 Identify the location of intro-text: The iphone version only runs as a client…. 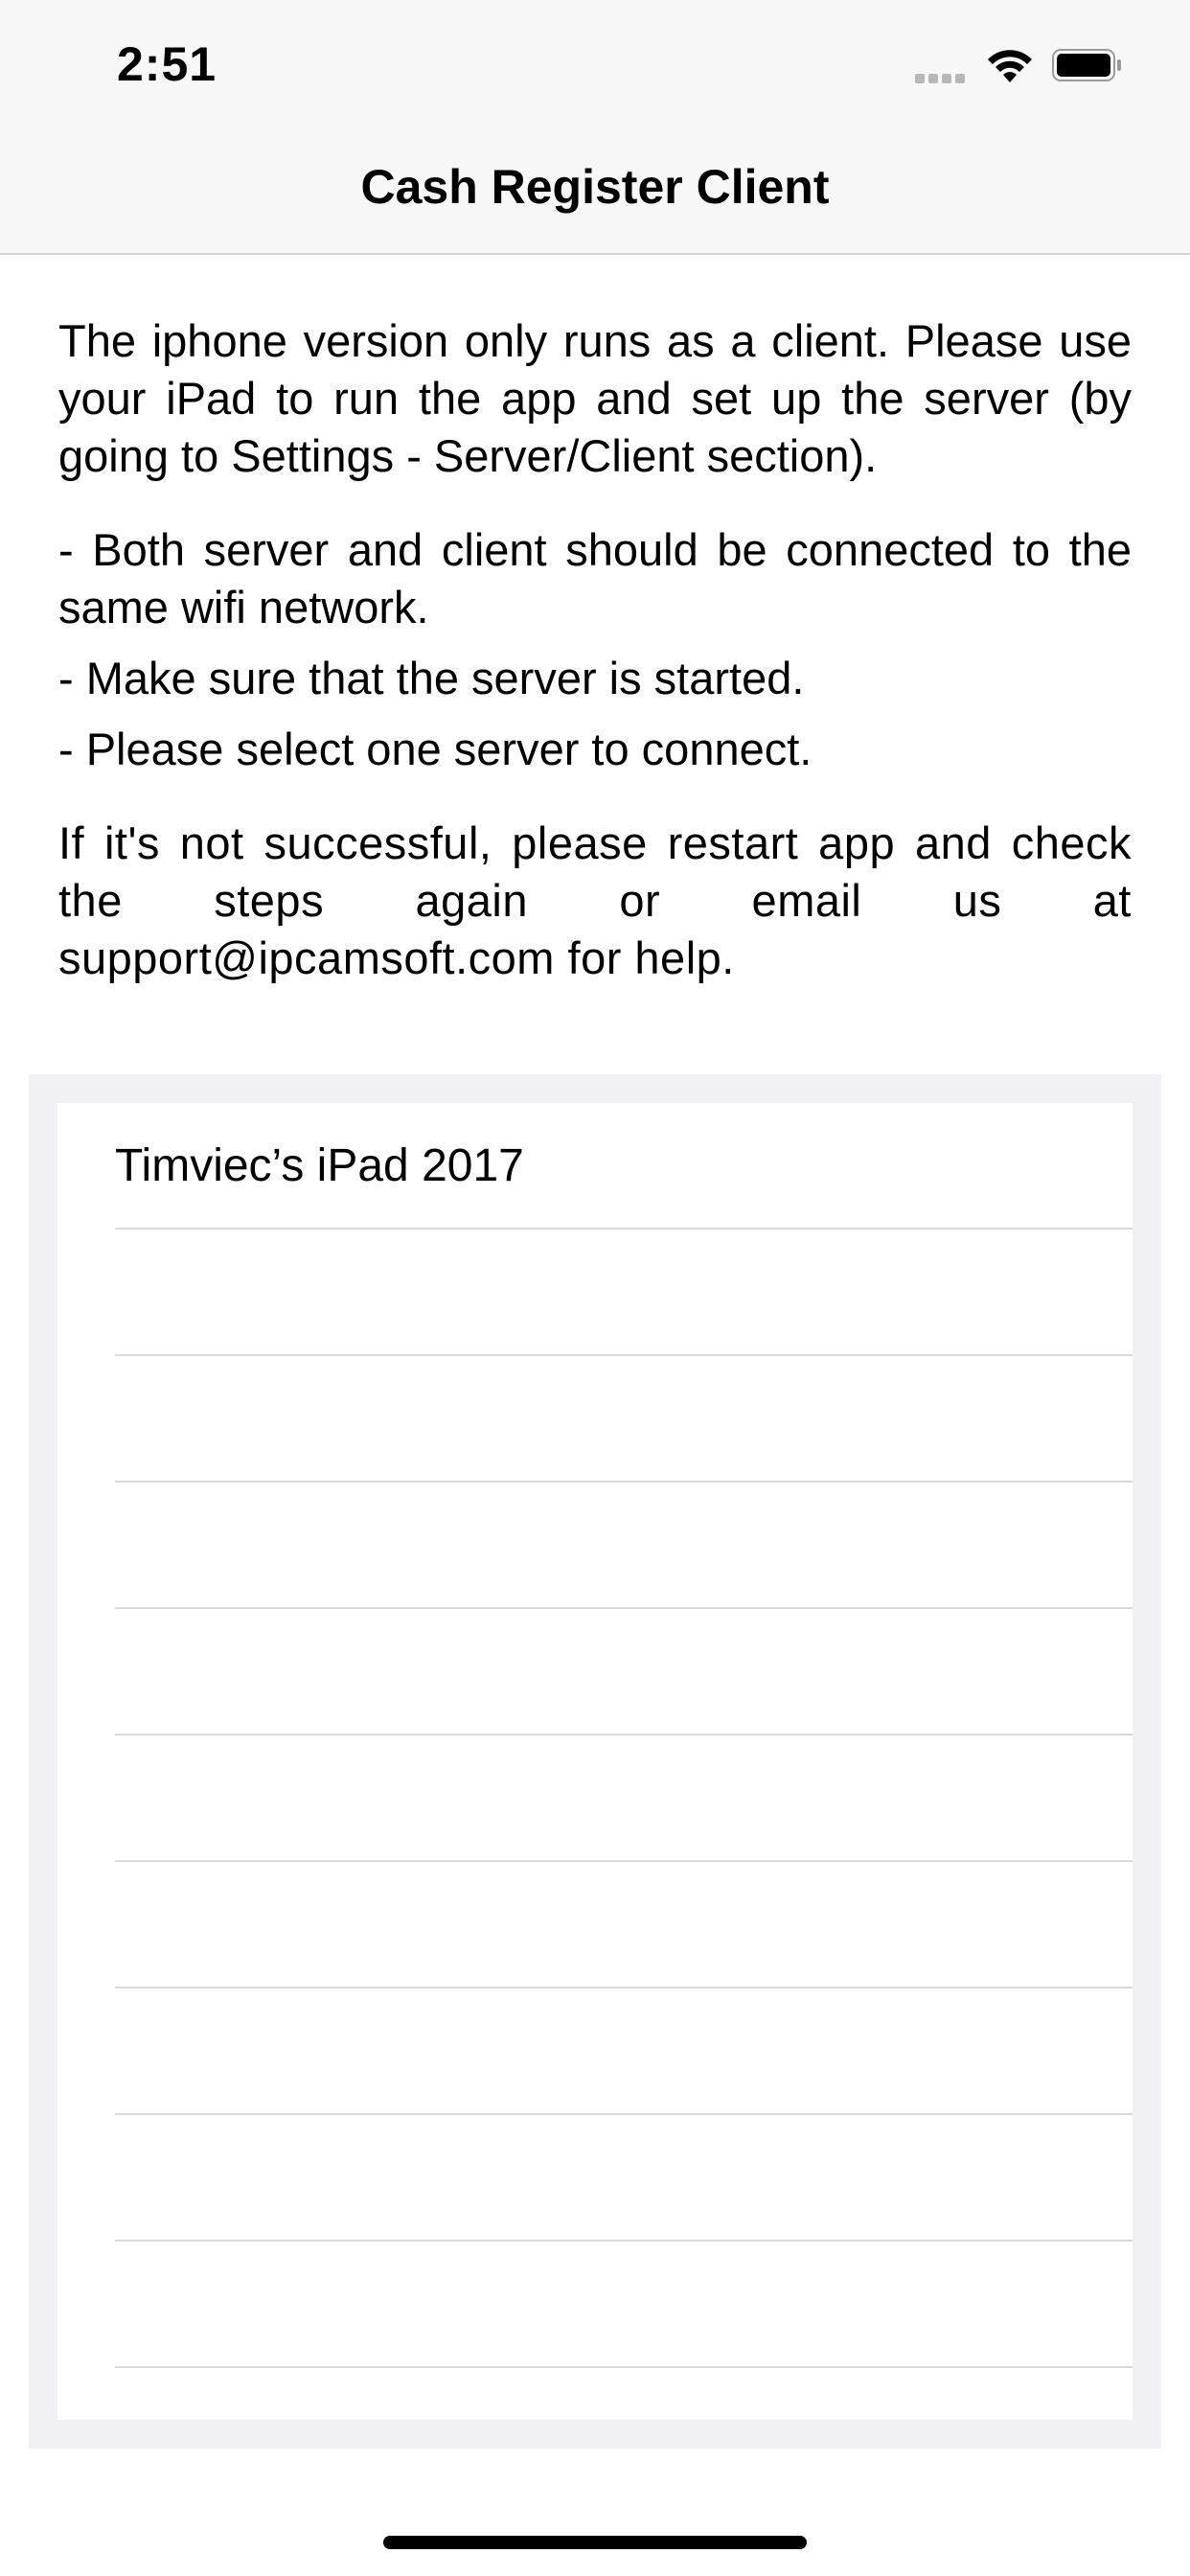
(595, 398).